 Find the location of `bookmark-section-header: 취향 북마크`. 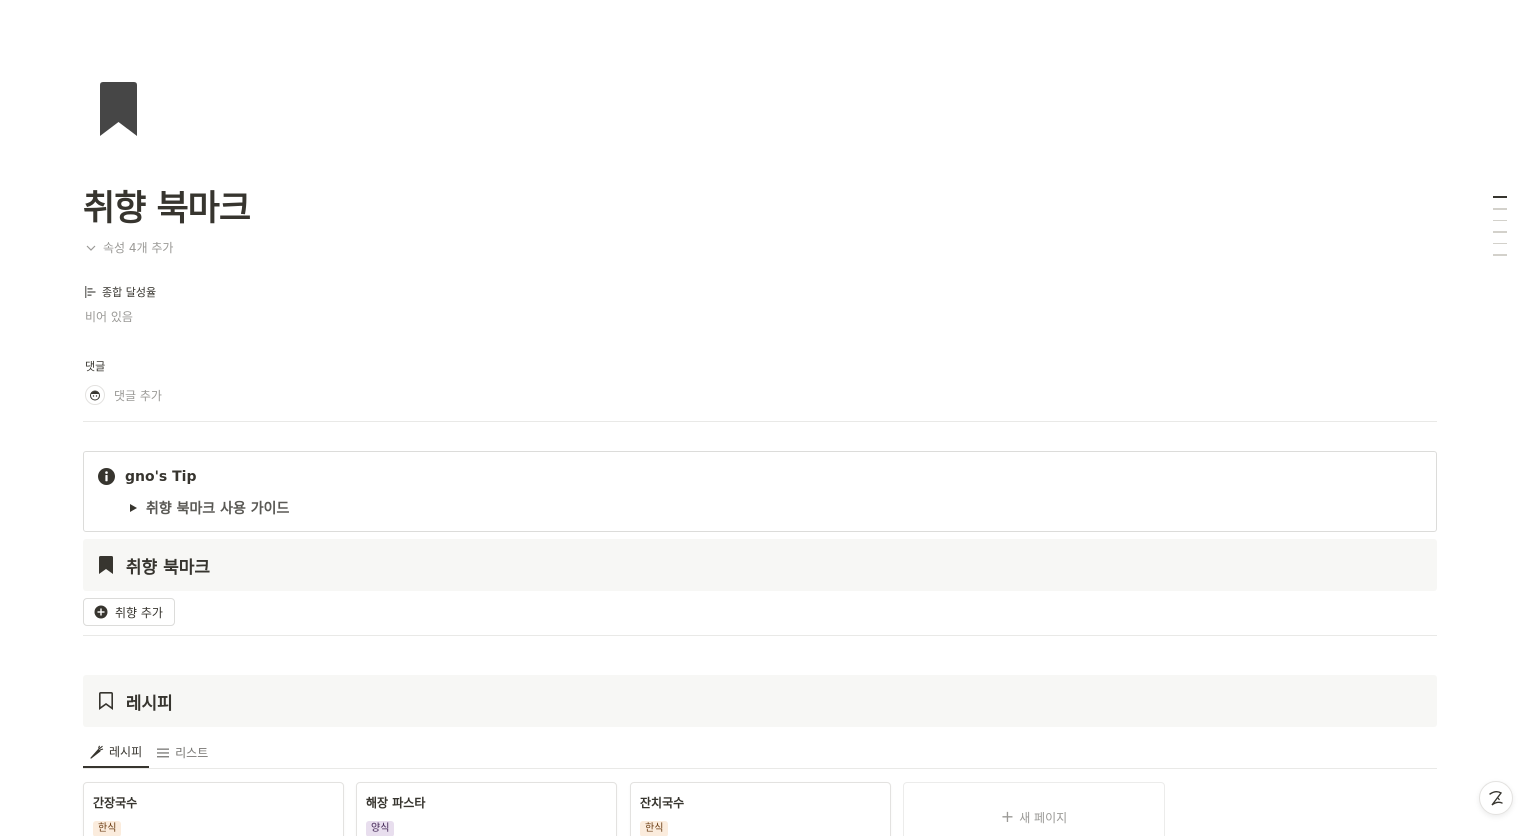

bookmark-section-header: 취향 북마크 is located at coordinates (760, 565).